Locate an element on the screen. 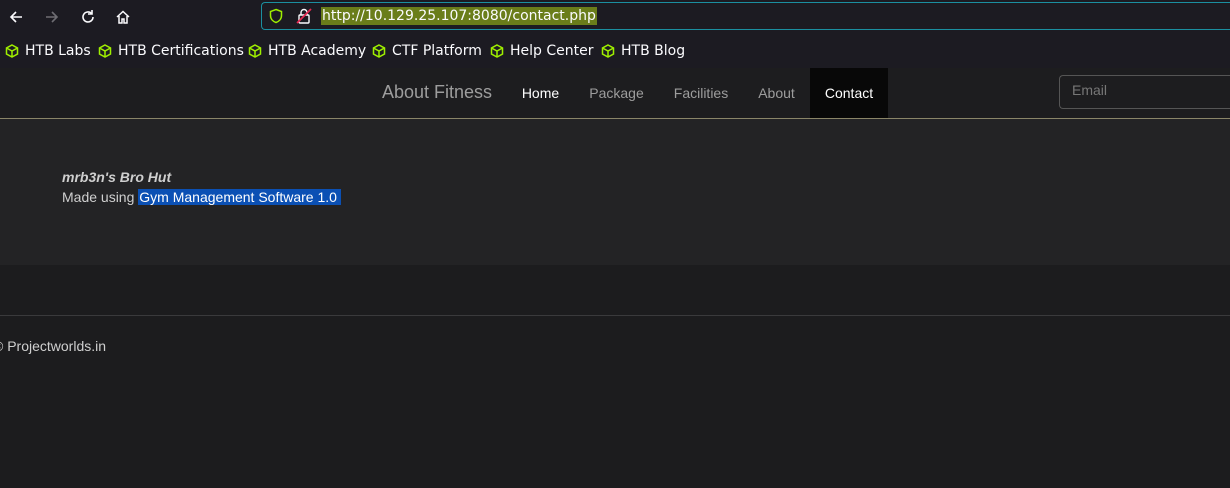 The width and height of the screenshot is (1230, 488). bookmark-htb-academy: HTB Academy is located at coordinates (307, 51).